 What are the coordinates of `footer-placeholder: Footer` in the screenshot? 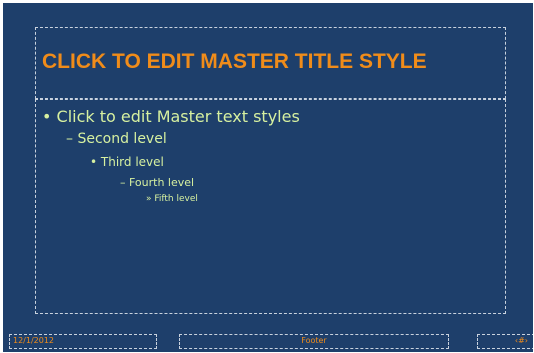 It's located at (314, 341).